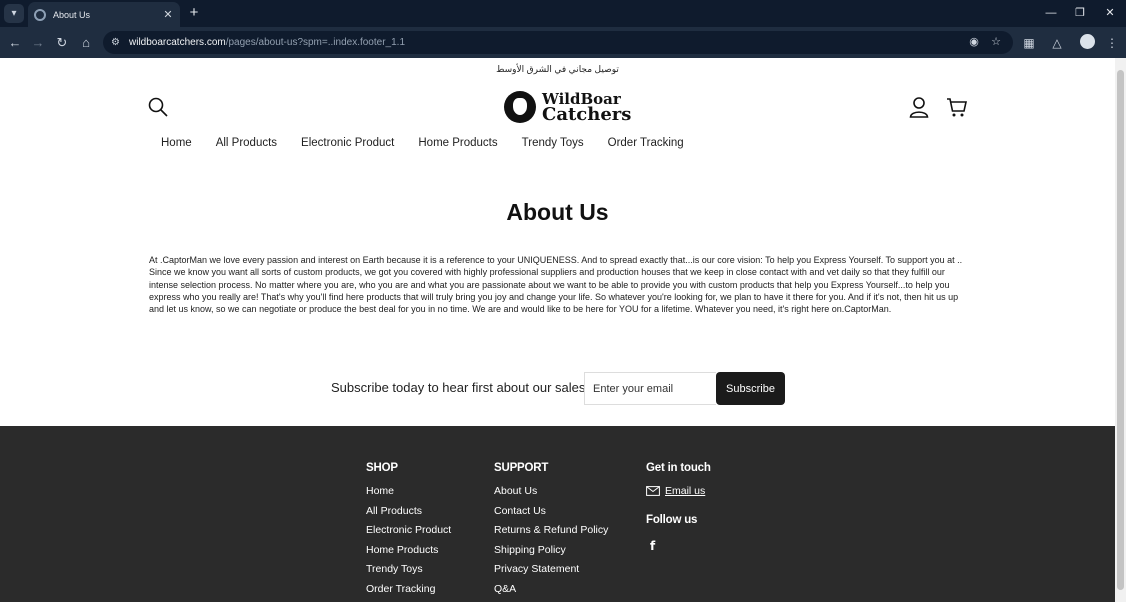 This screenshot has width=1126, height=602. I want to click on nav-electronic-product: Electronic Product, so click(347, 143).